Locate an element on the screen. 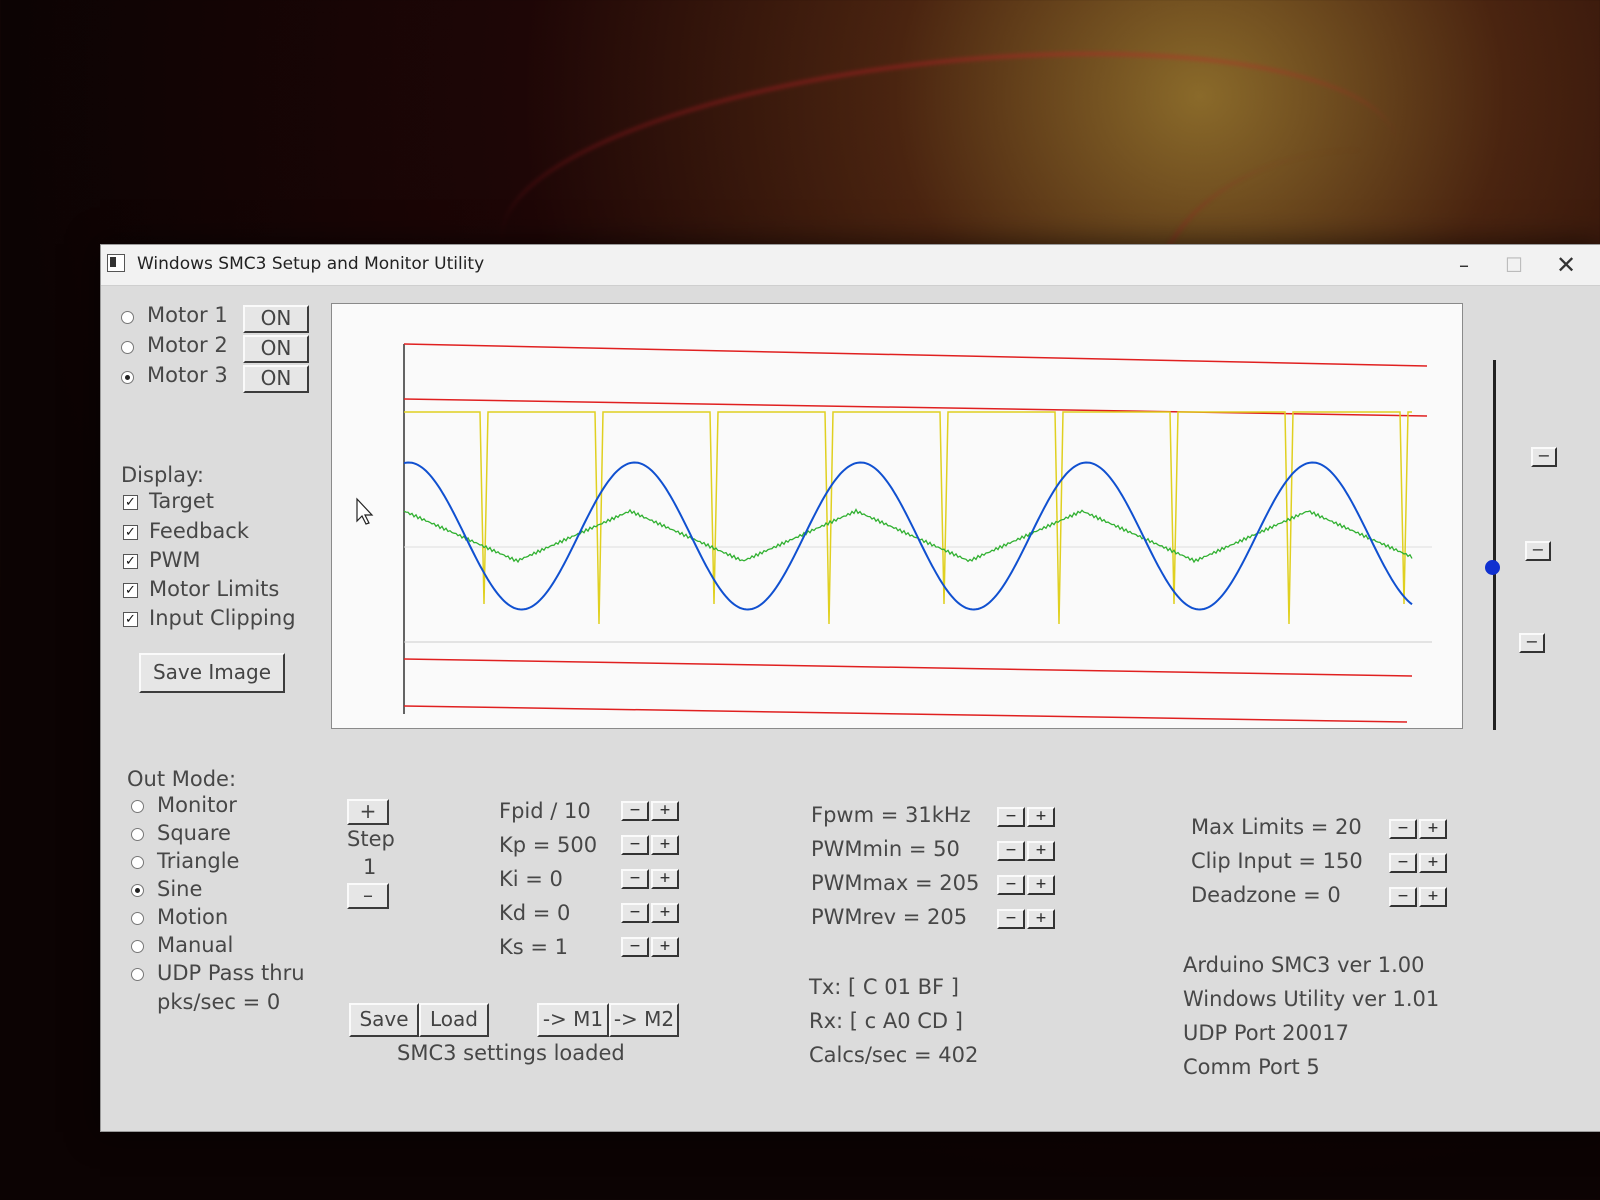 This screenshot has height=1200, width=1600. deadzone-stepper: − + is located at coordinates (1419, 897).